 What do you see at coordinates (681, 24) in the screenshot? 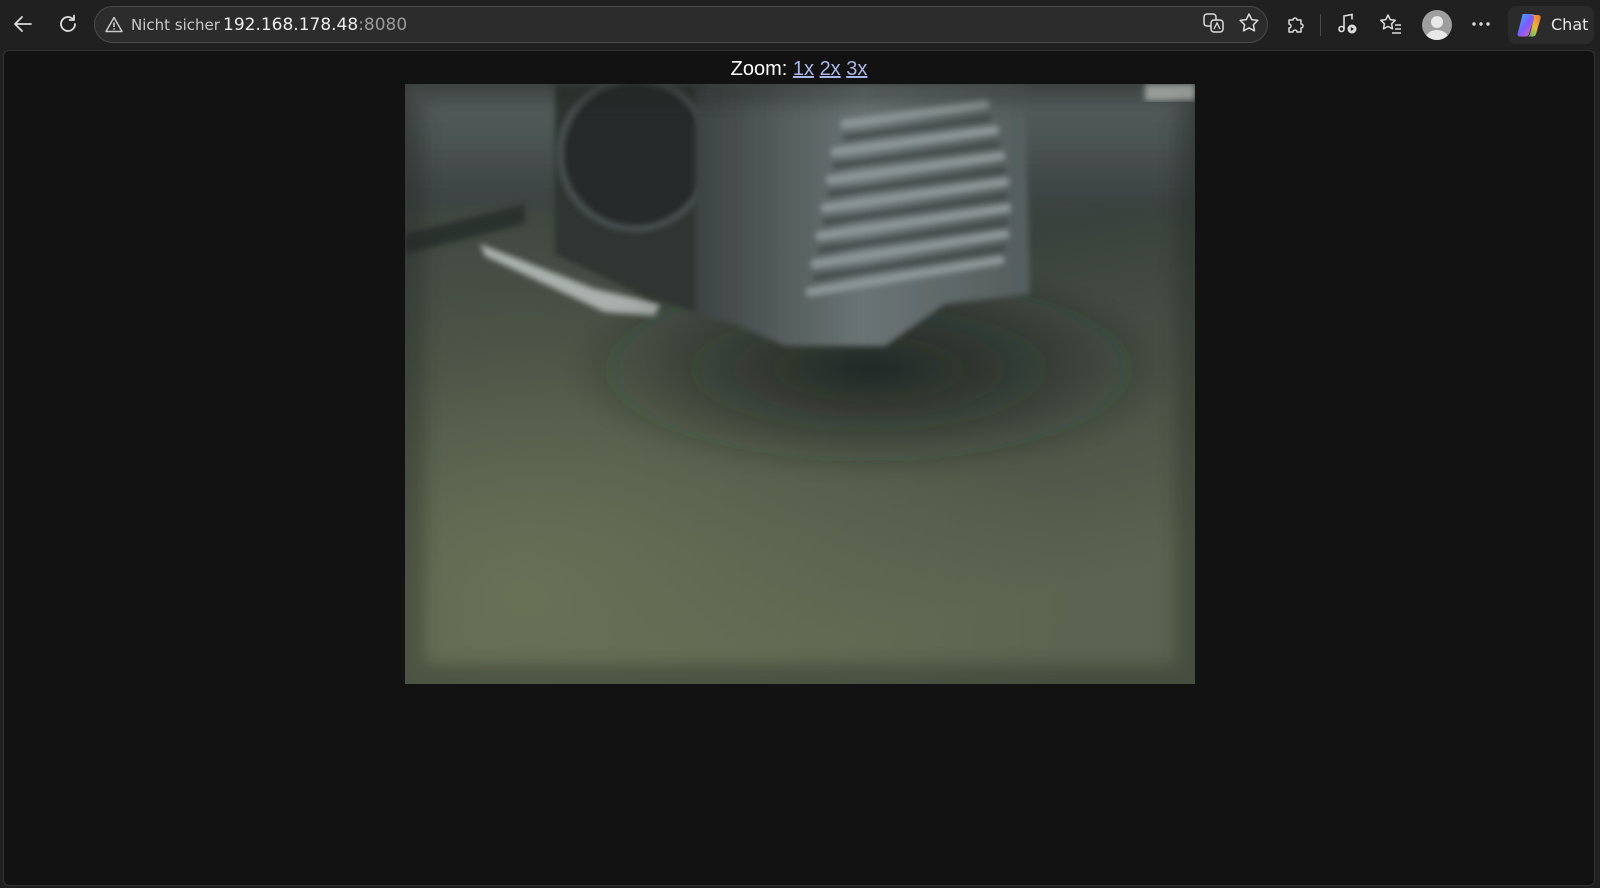
I see `address-bar: Nicht sicher 192.168.178.48:8080` at bounding box center [681, 24].